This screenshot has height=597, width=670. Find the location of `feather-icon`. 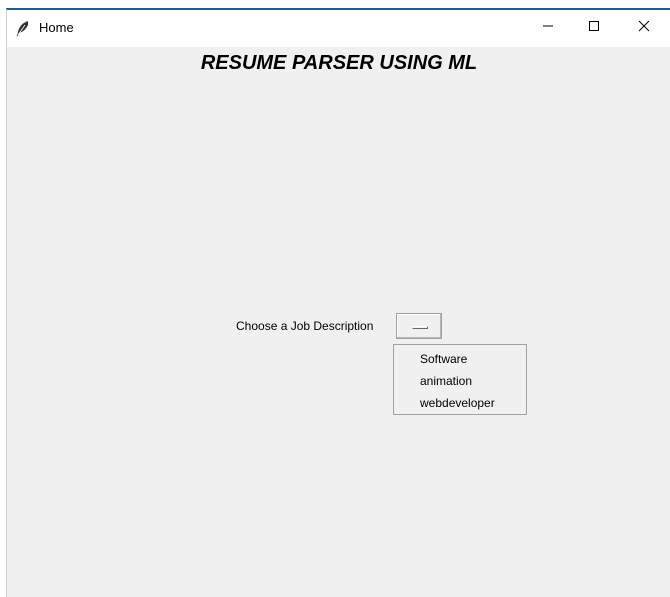

feather-icon is located at coordinates (23, 29).